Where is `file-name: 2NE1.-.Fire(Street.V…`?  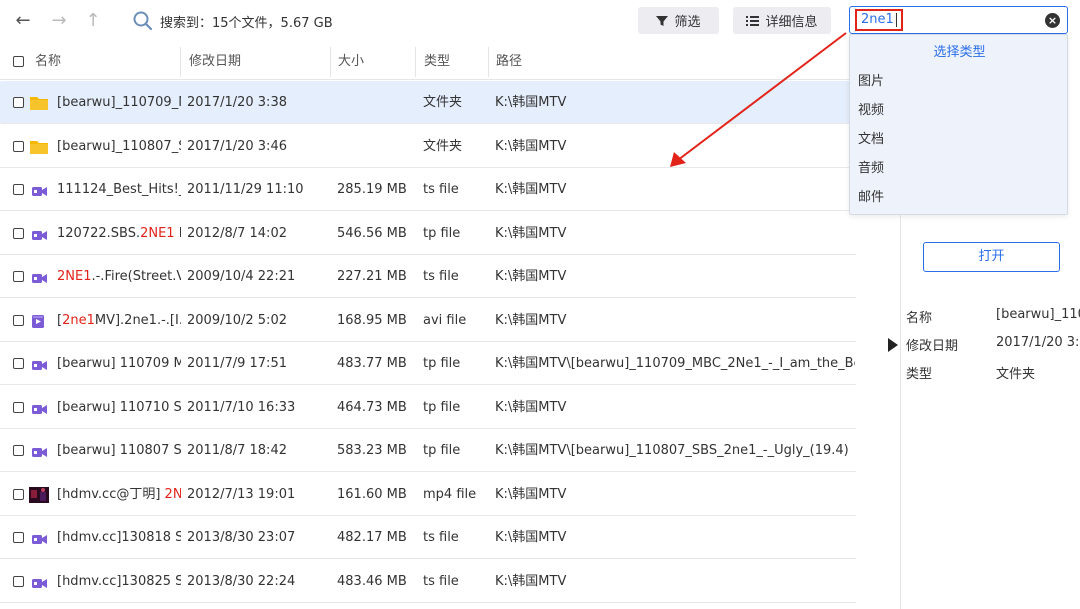
file-name: 2NE1.-.Fire(Street.V… is located at coordinates (119, 276).